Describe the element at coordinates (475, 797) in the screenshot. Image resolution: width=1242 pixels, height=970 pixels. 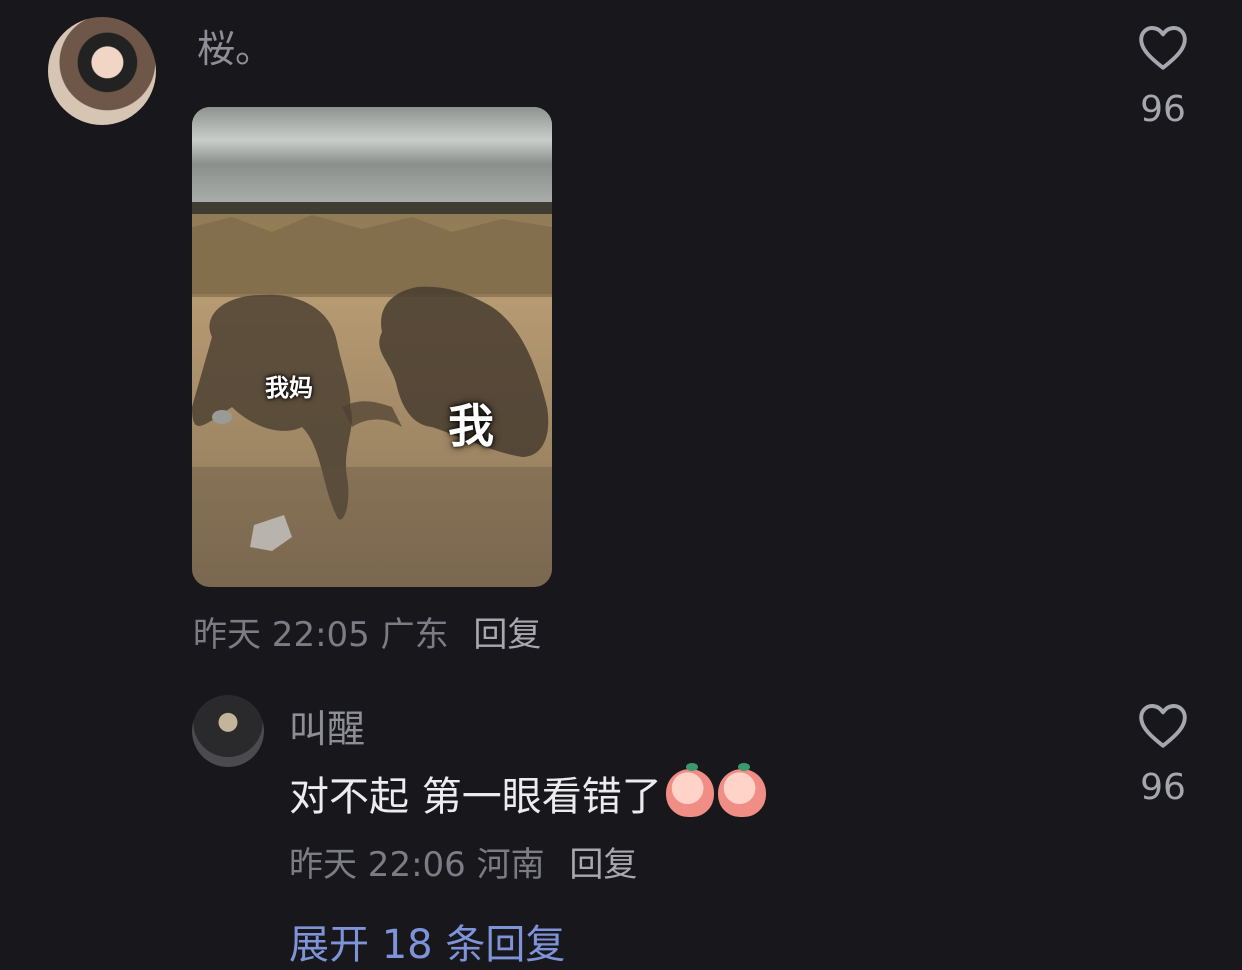
I see `comment-body: 对不起 第一眼看错了` at that location.